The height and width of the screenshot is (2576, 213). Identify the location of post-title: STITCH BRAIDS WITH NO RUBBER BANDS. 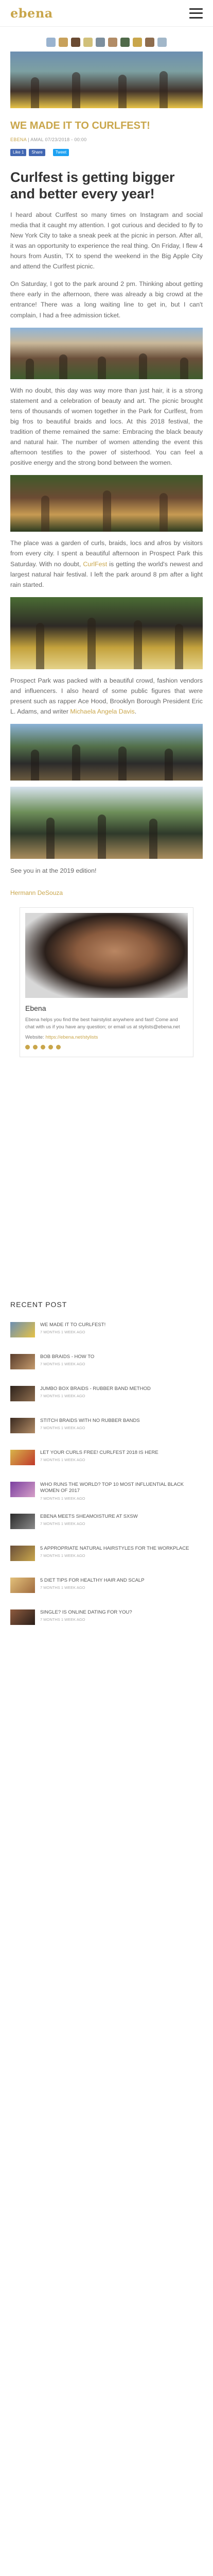
(90, 1422).